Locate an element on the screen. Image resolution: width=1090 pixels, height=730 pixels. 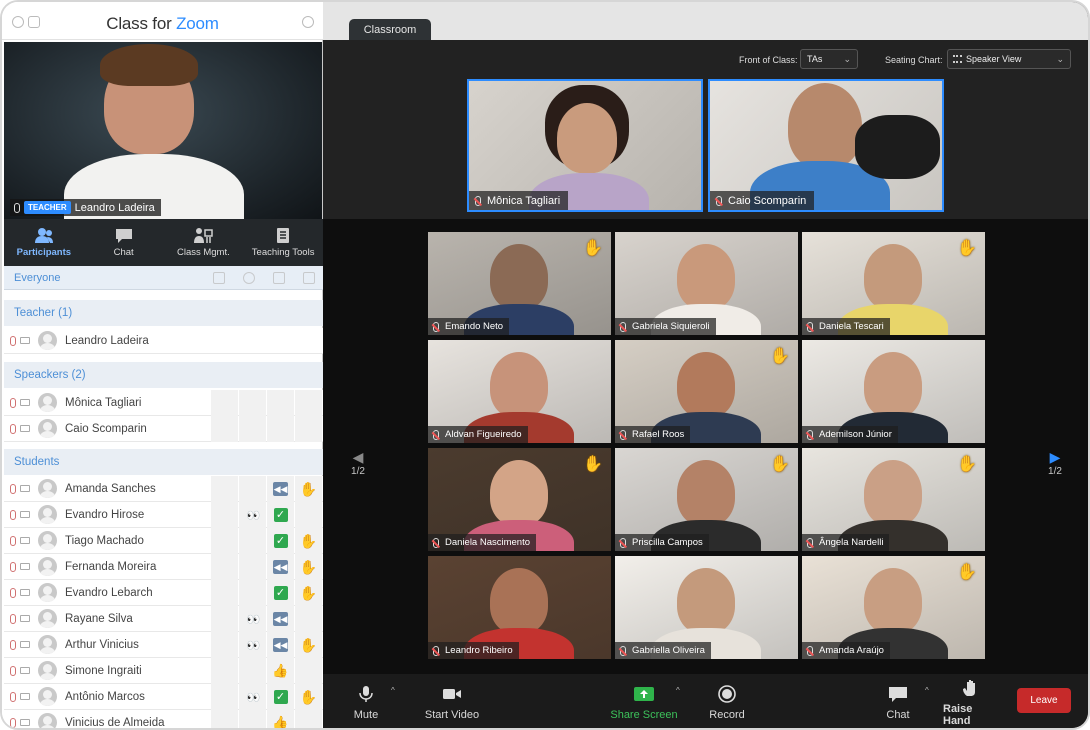
eye-column-icon is located at coordinates (249, 278).